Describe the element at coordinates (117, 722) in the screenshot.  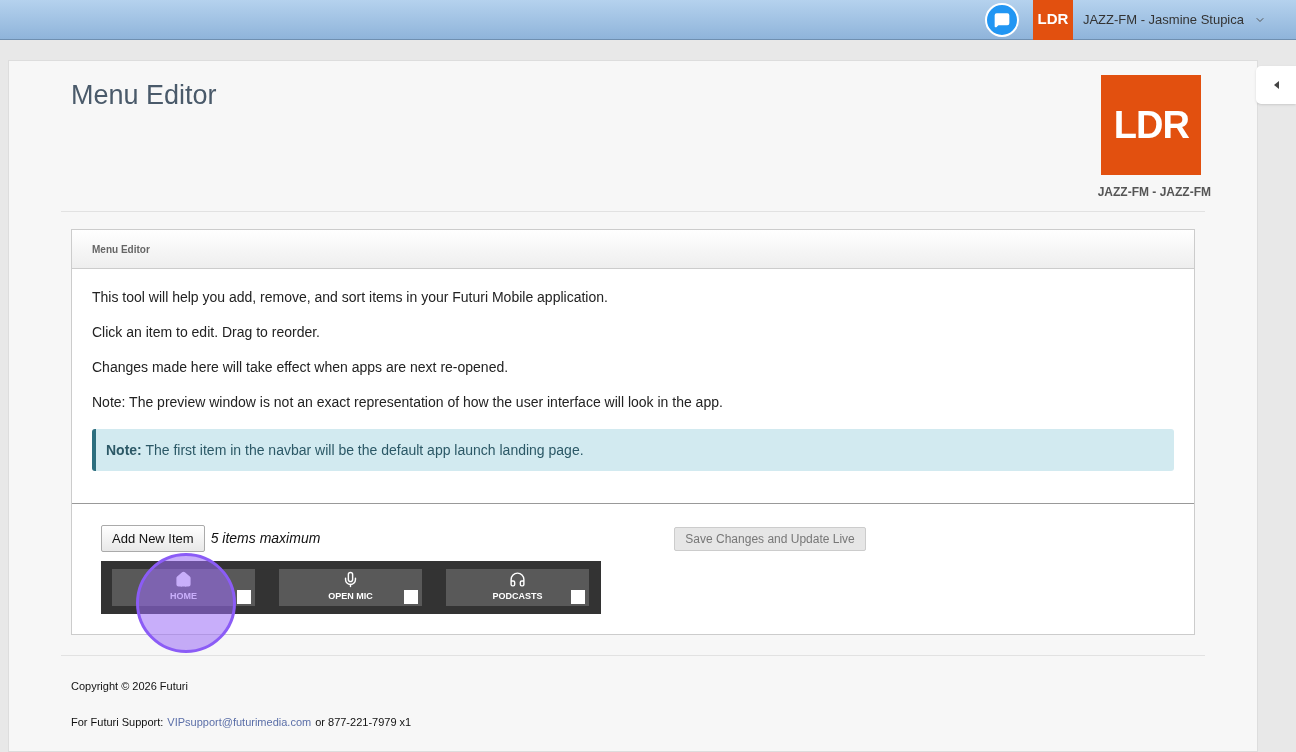
I see `support-label: For Futuri Support:` at that location.